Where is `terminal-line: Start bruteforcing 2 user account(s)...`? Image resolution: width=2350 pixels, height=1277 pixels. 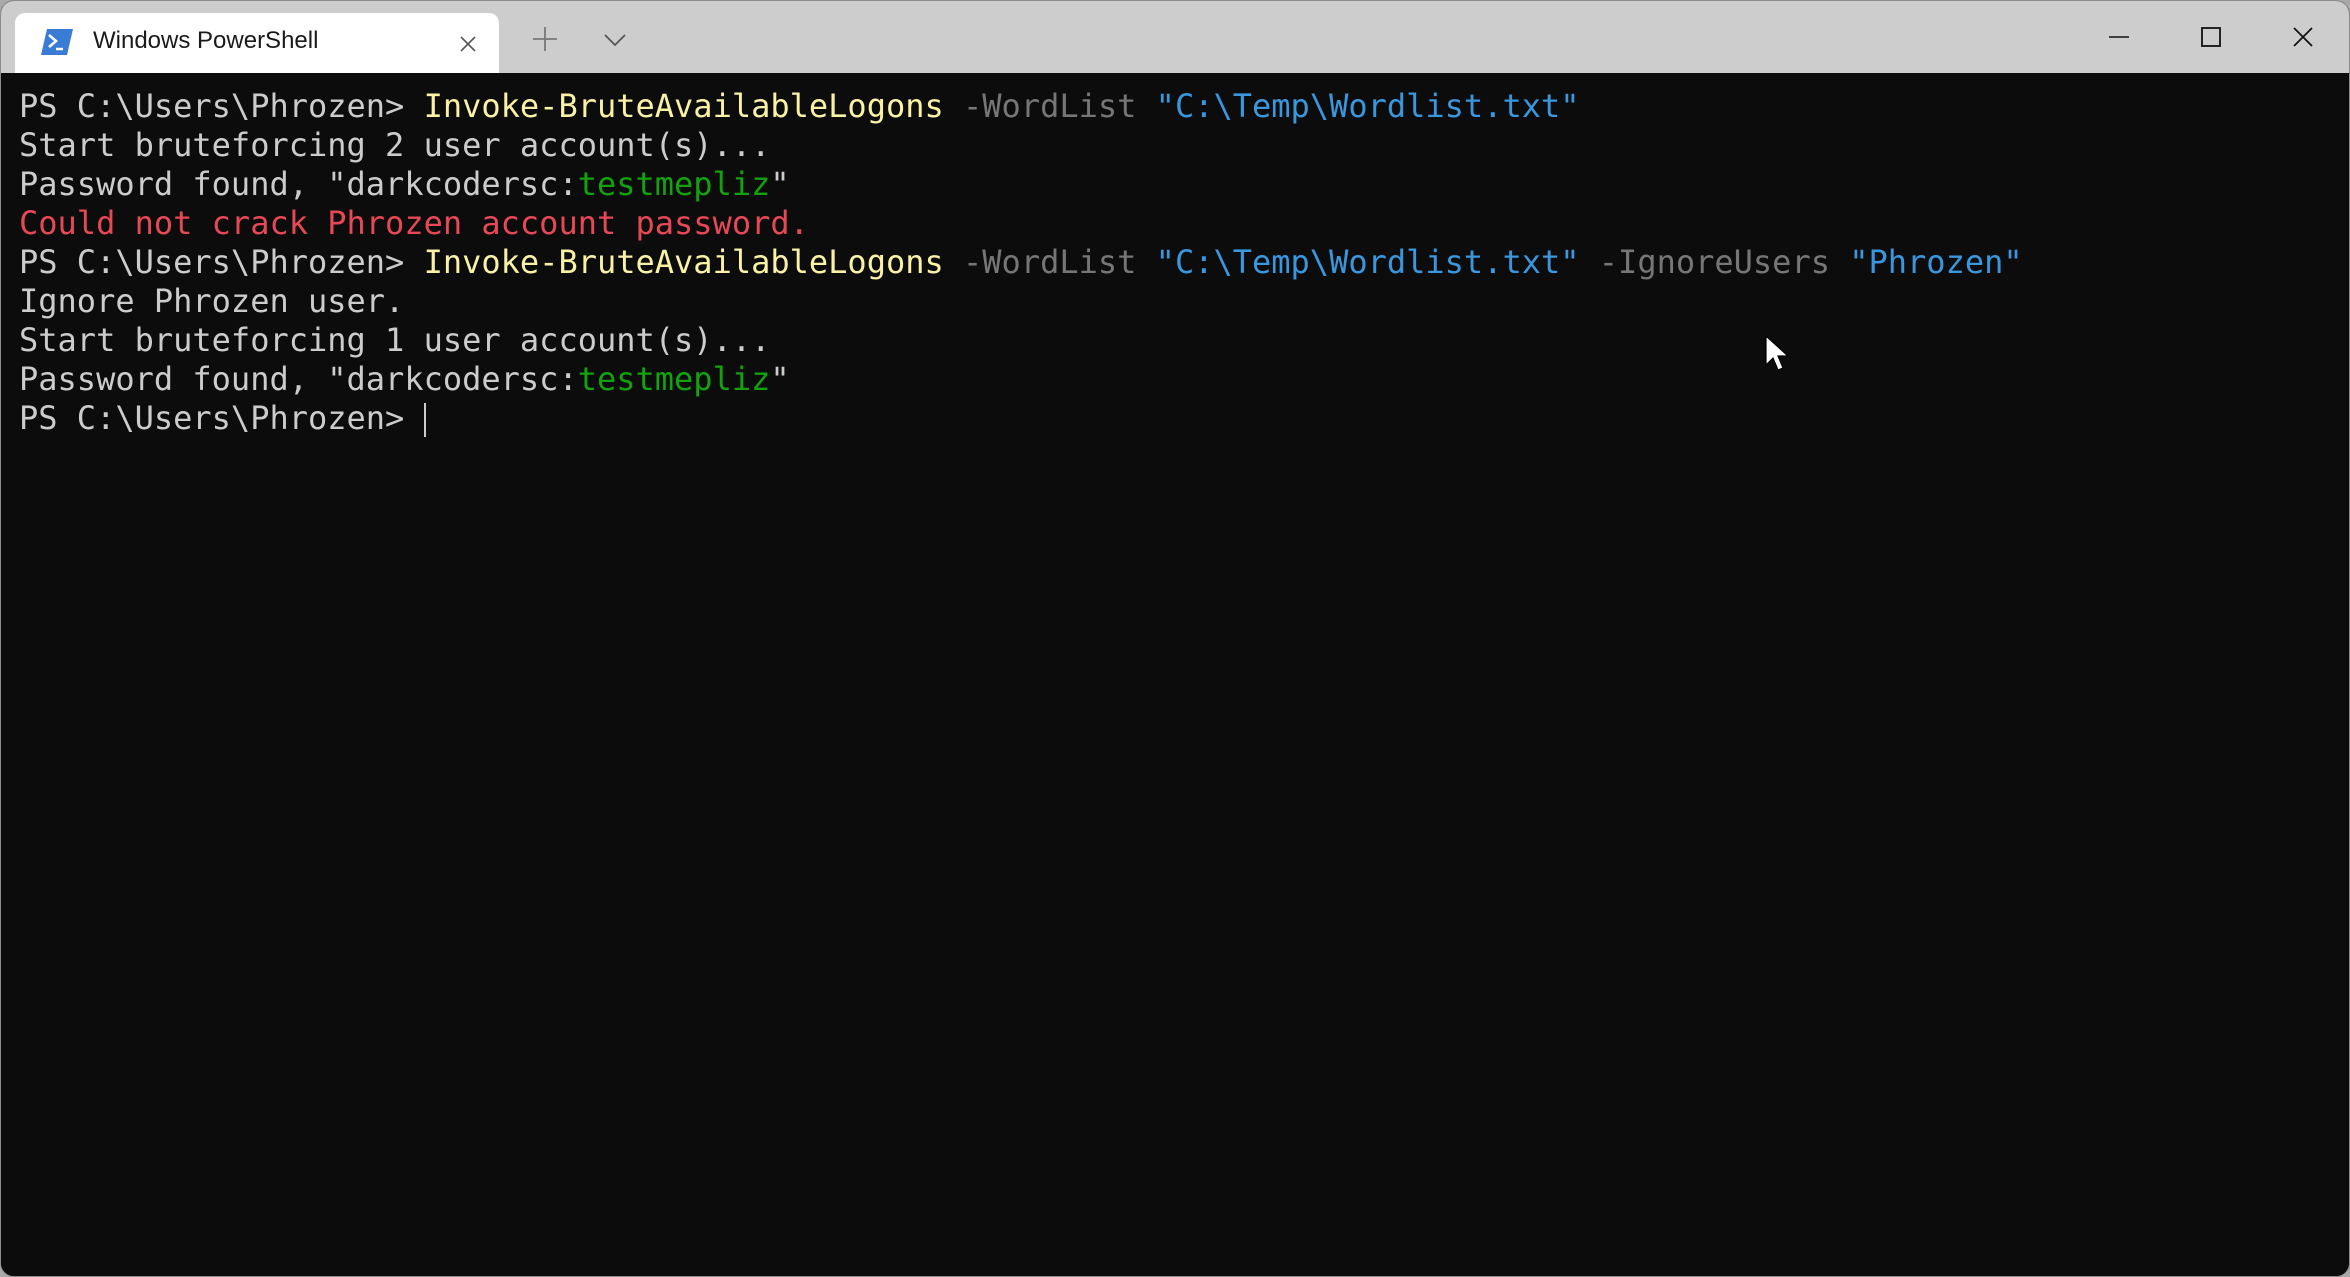
terminal-line: Start bruteforcing 2 user account(s)... is located at coordinates (1184, 145).